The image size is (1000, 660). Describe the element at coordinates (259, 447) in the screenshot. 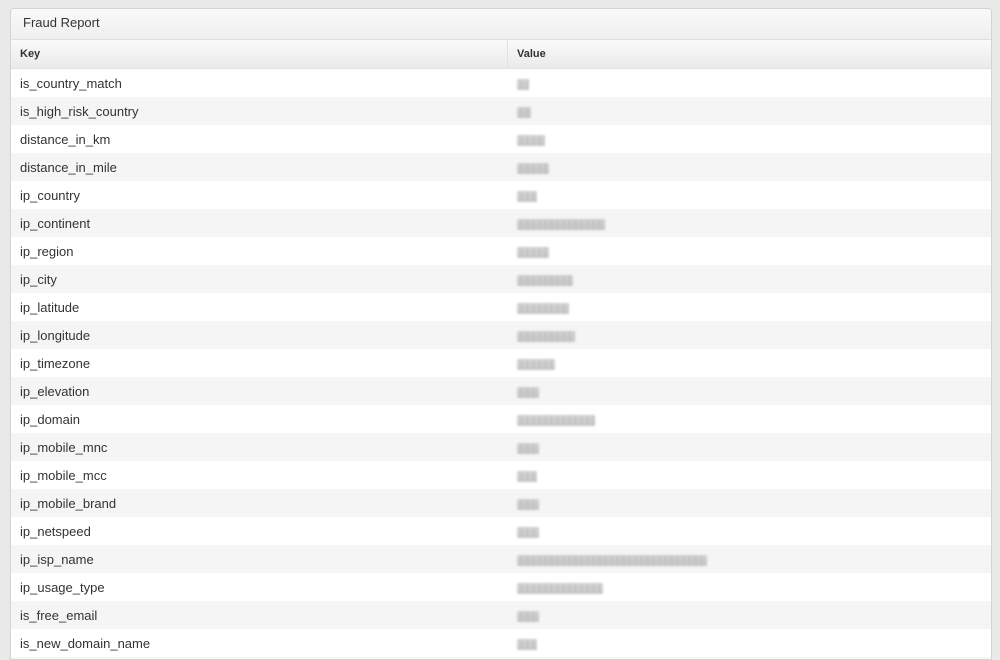

I see `key-cell: ip_mobile_mnc` at that location.